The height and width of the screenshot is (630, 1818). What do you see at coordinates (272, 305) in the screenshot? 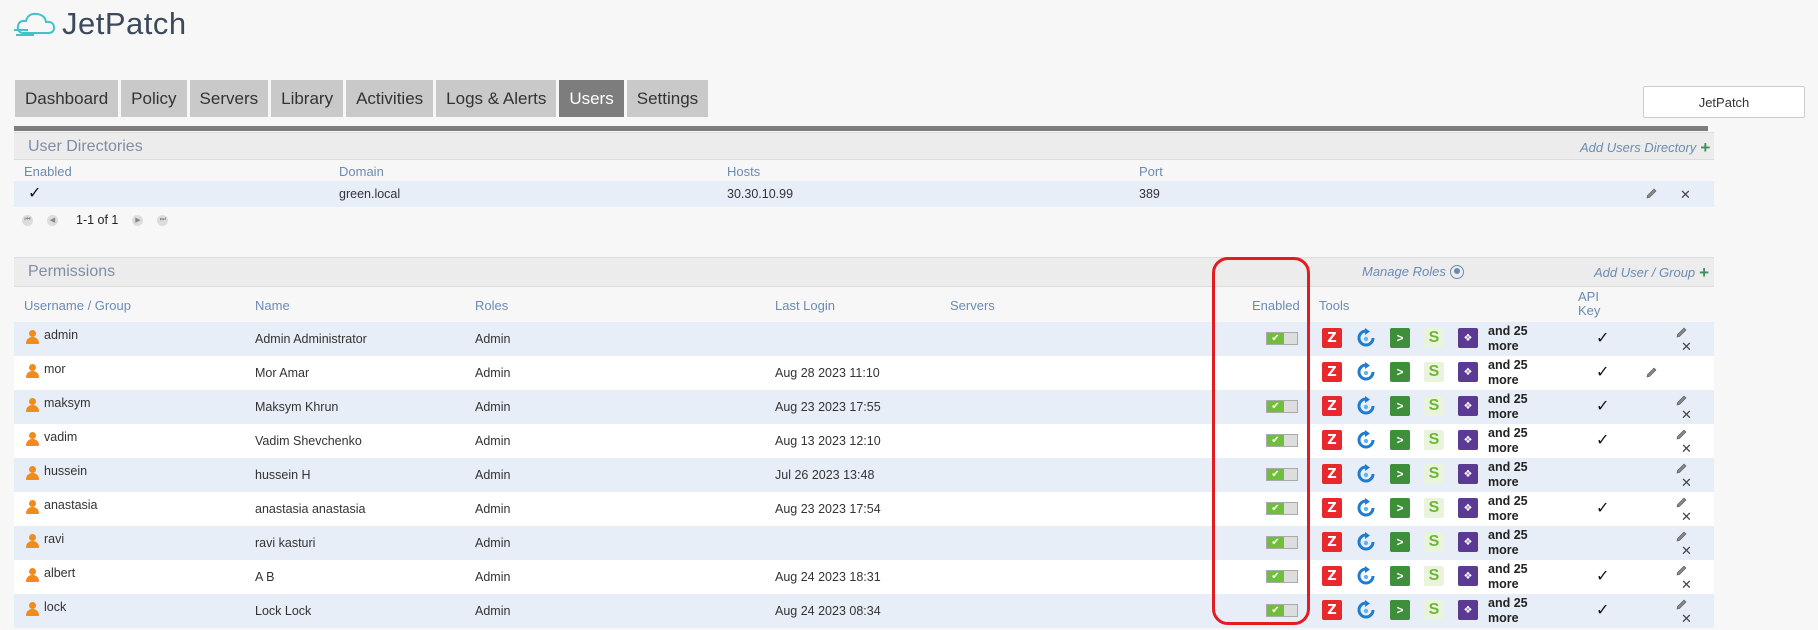
I see `col-name: Name` at bounding box center [272, 305].